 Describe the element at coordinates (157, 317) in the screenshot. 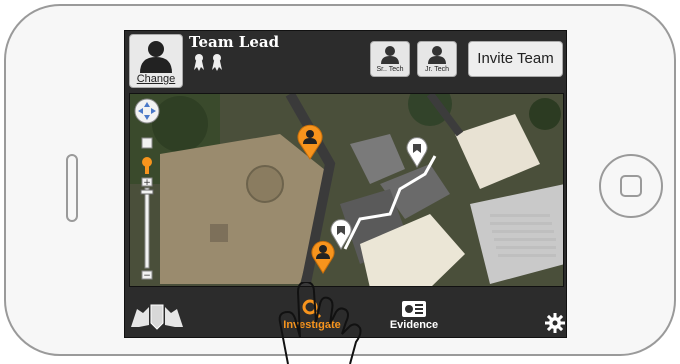

I see `crest-logo-icon` at that location.